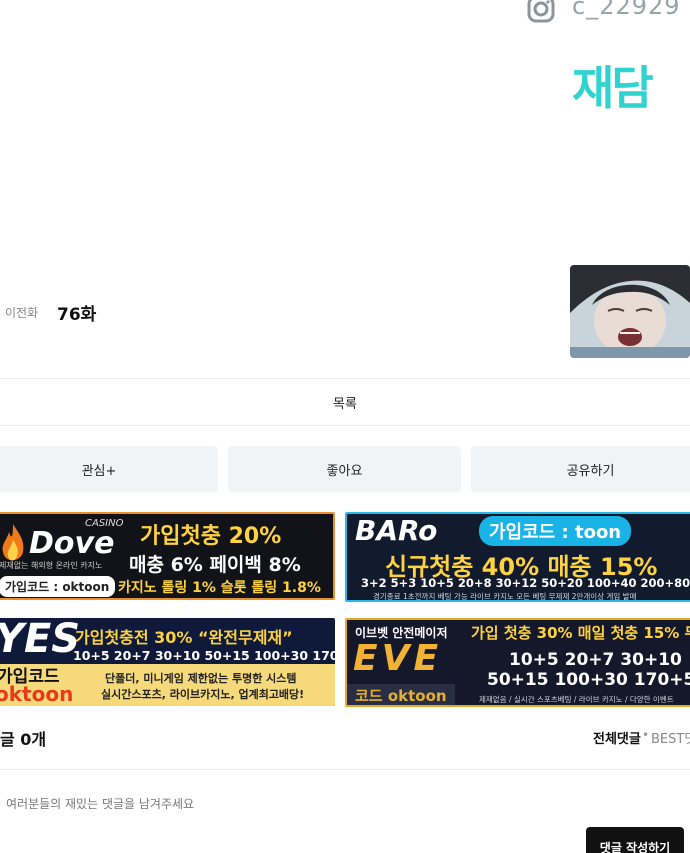  I want to click on ad-eve-line4: 제재없음 / 실시간 스포츠베팅 / 라이브 카지노 / 다양한 이벤트, so click(576, 699).